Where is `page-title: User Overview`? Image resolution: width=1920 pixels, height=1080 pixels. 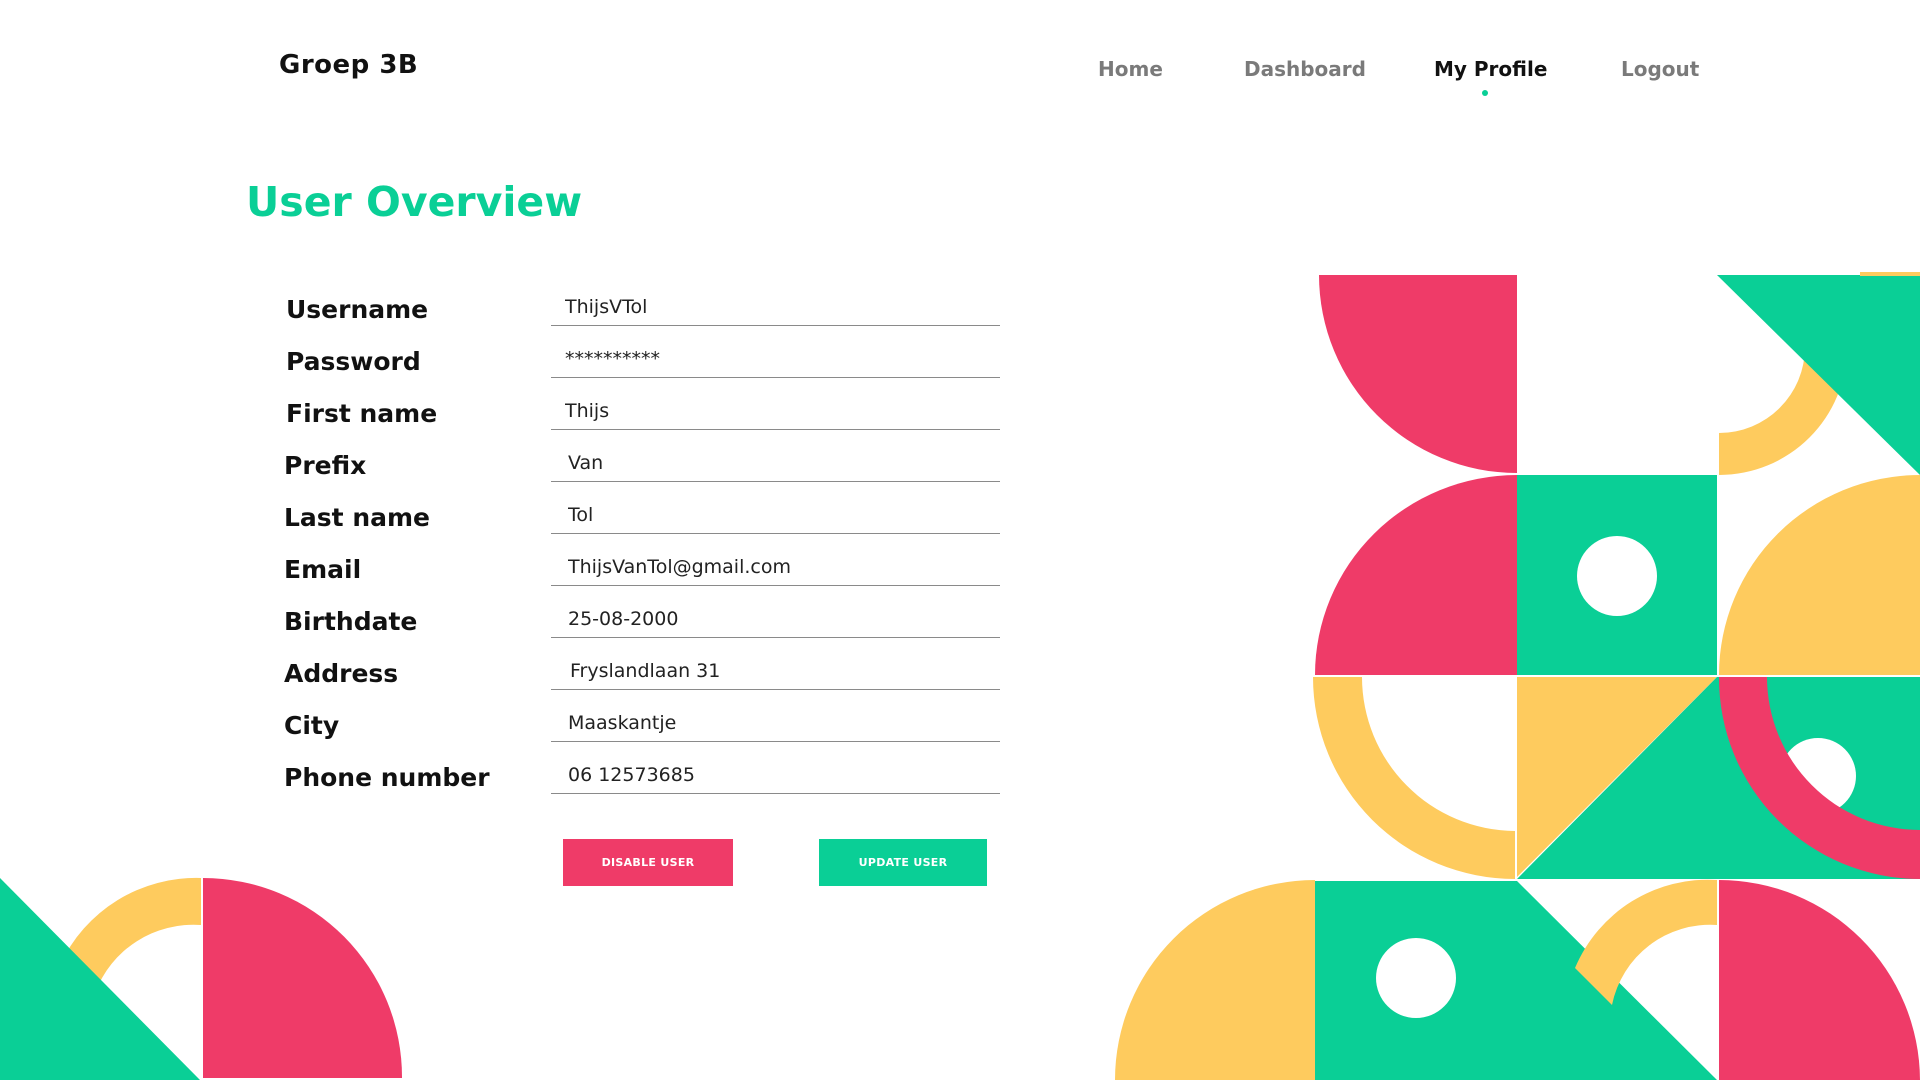 page-title: User Overview is located at coordinates (414, 202).